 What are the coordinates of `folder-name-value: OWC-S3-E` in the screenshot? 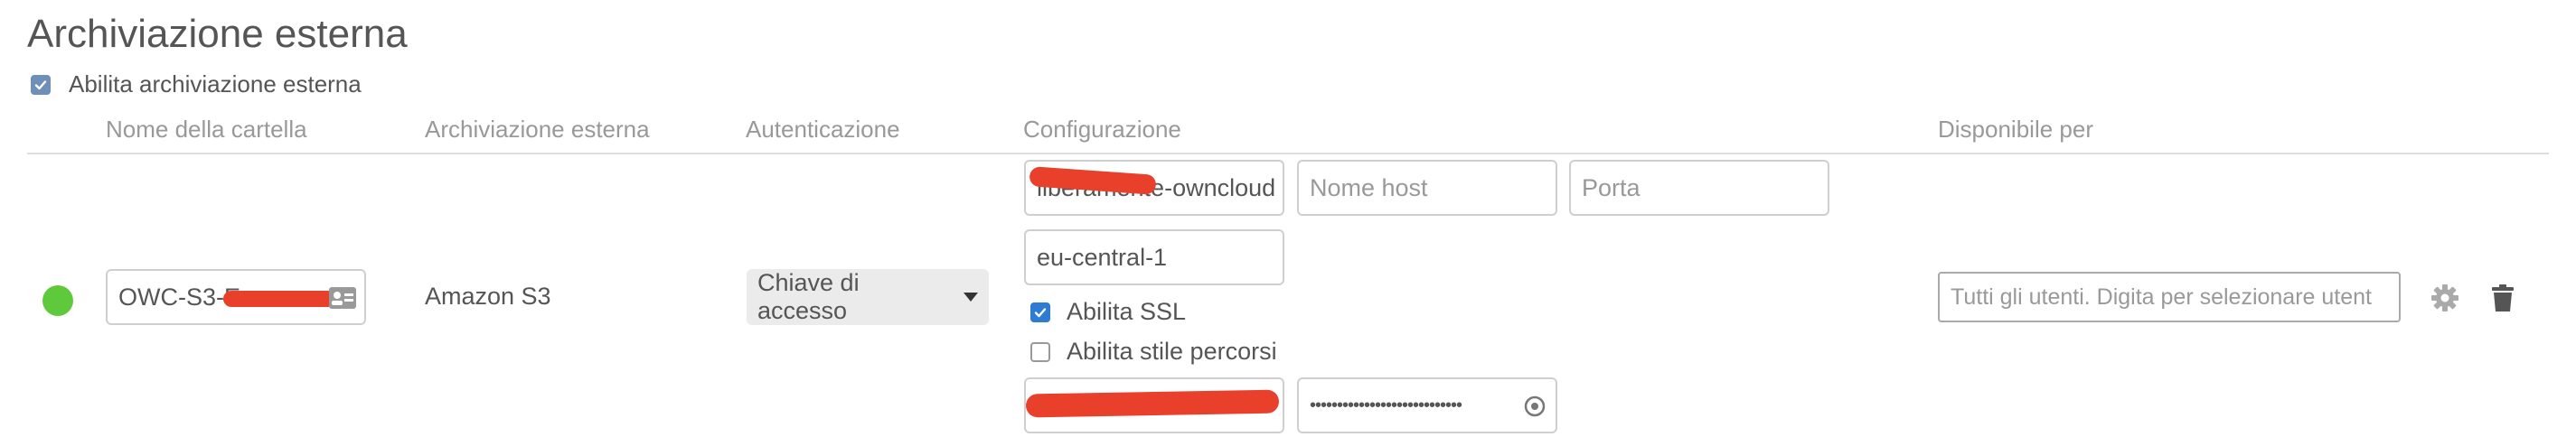 It's located at (179, 297).